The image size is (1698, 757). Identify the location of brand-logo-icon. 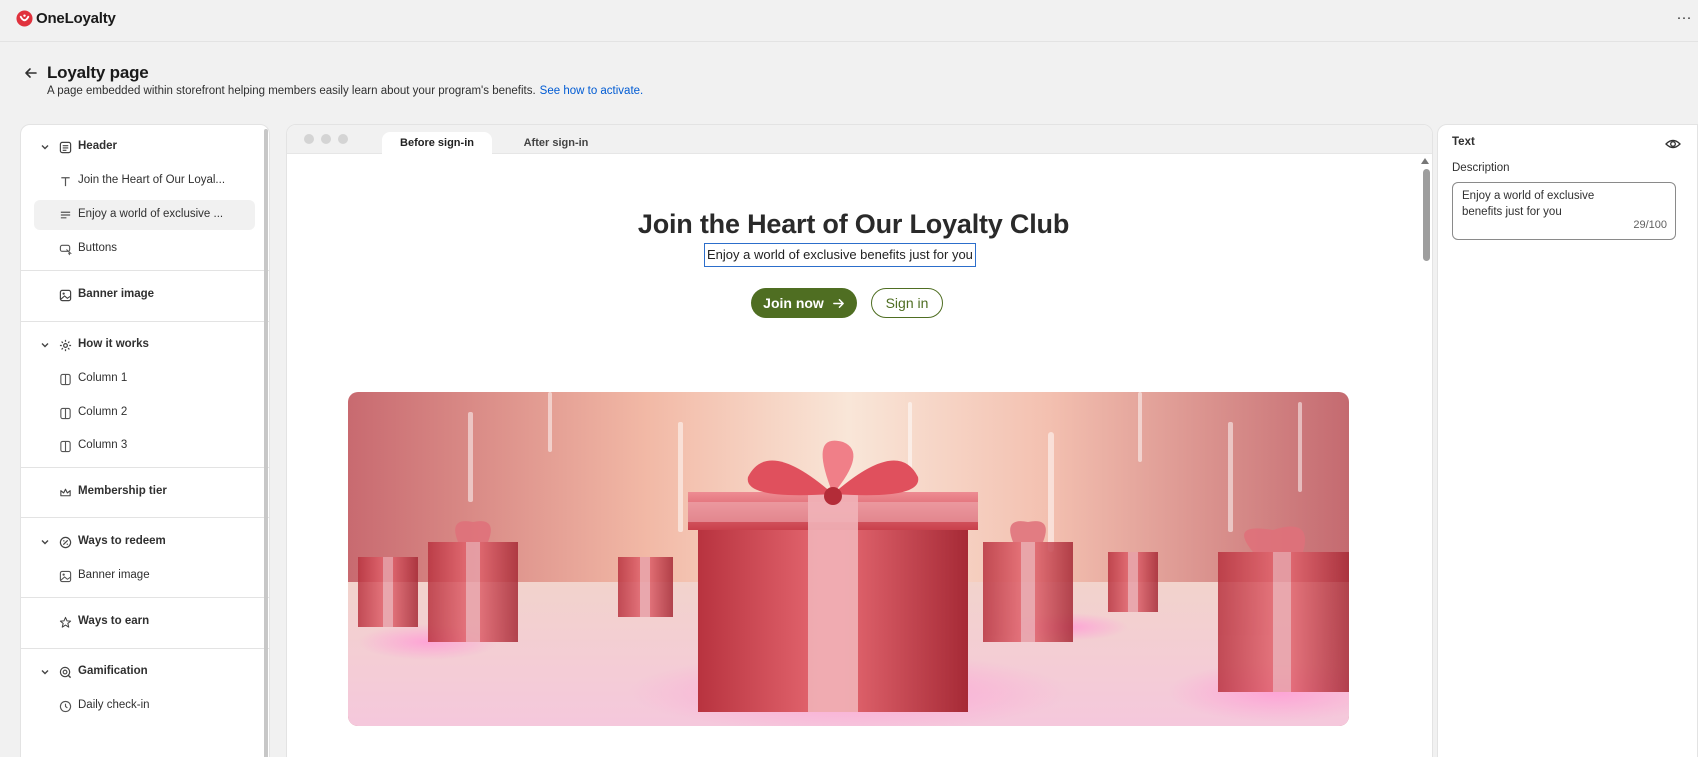
(24, 18).